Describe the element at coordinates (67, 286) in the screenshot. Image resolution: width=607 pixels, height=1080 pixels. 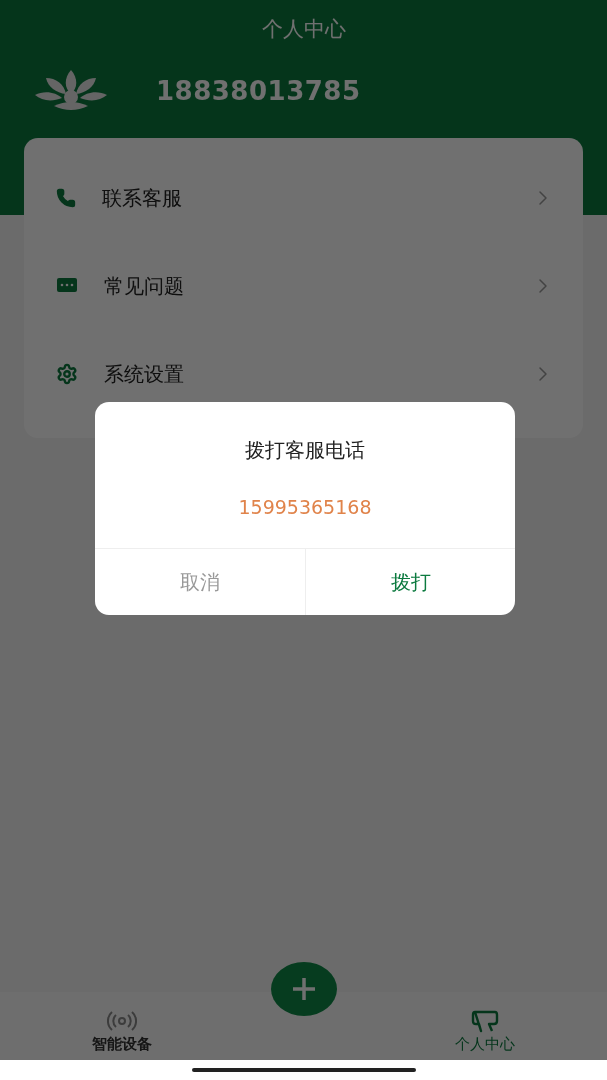
I see `message-icon` at that location.